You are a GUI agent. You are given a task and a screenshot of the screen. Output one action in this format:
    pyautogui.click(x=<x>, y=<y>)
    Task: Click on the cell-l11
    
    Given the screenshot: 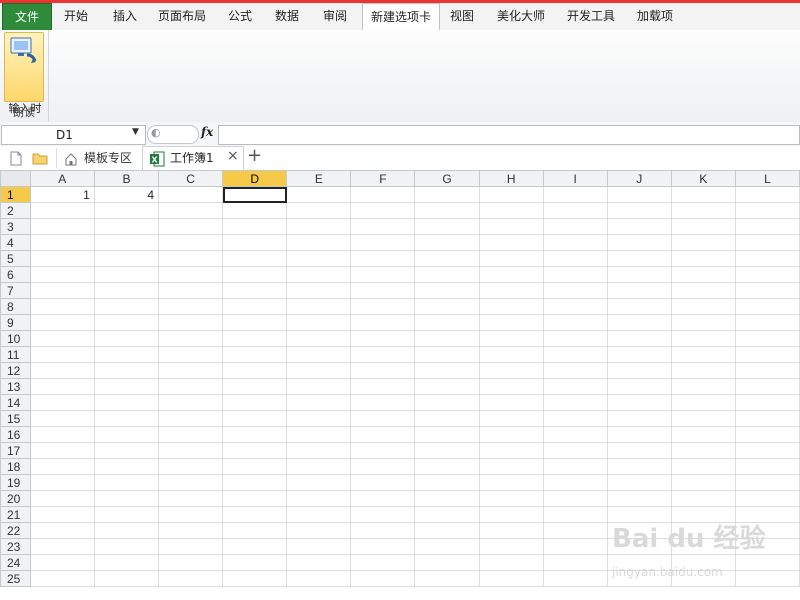 What is the action you would take?
    pyautogui.click(x=767, y=354)
    